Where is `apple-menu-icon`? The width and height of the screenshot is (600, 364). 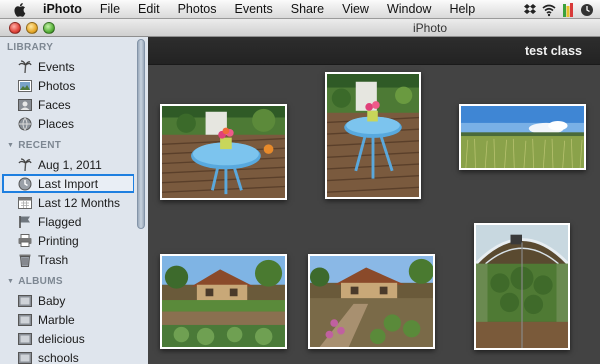 apple-menu-icon is located at coordinates (20, 9).